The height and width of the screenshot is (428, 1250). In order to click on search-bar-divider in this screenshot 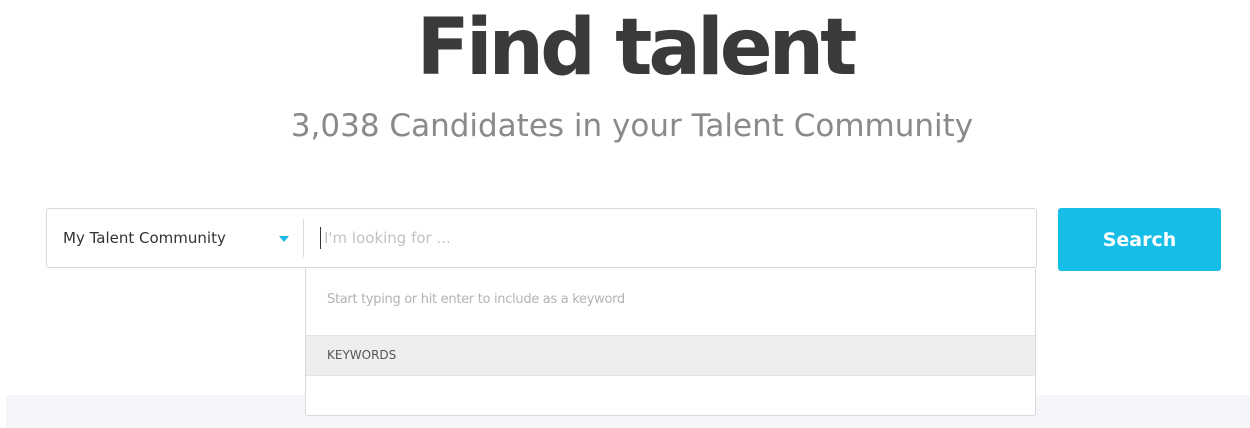, I will do `click(303, 238)`.